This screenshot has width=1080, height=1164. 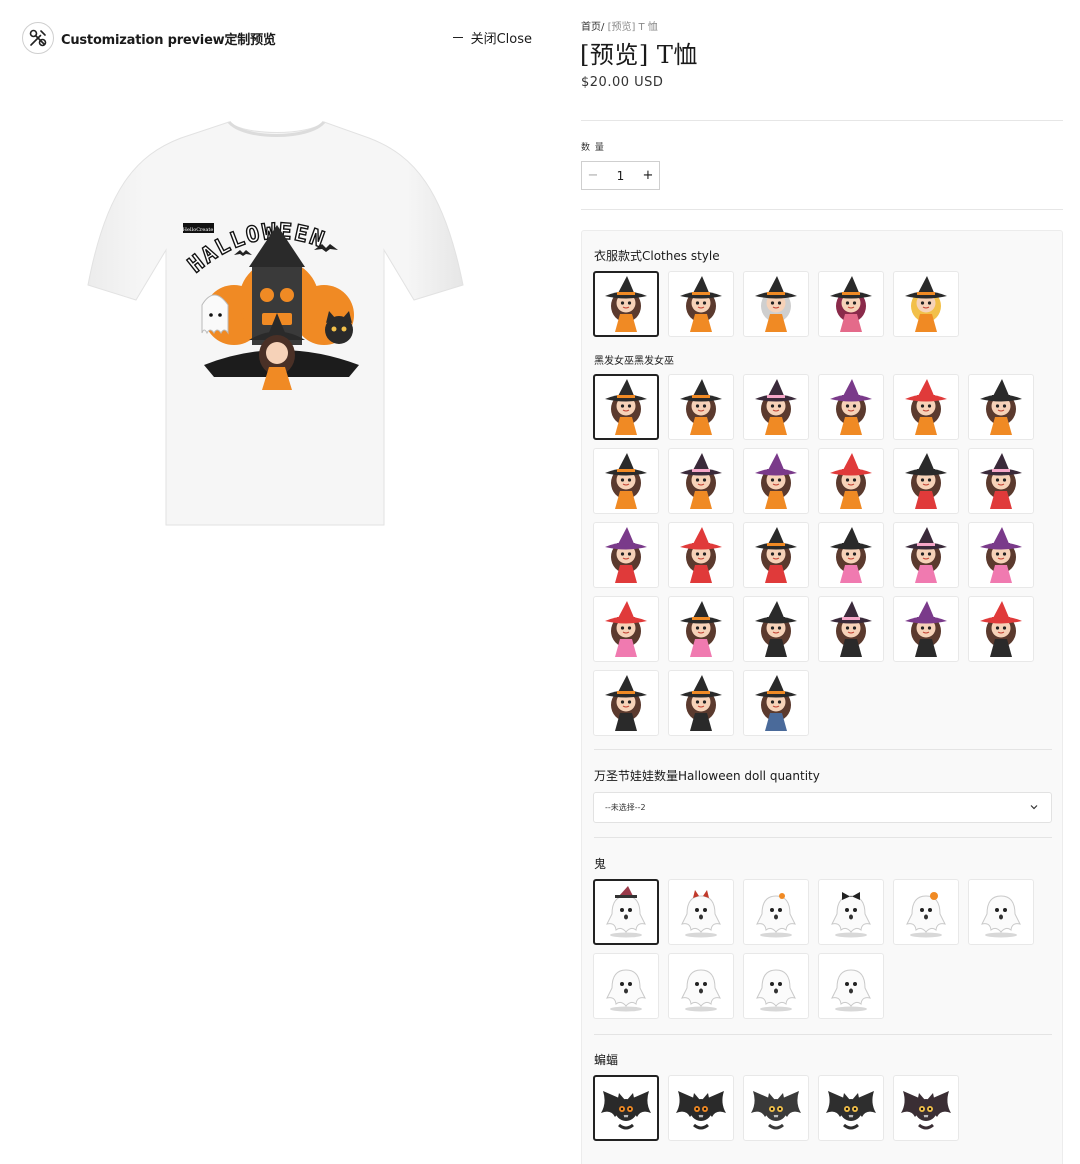 What do you see at coordinates (593, 175) in the screenshot?
I see `quantity-decrease-button: −` at bounding box center [593, 175].